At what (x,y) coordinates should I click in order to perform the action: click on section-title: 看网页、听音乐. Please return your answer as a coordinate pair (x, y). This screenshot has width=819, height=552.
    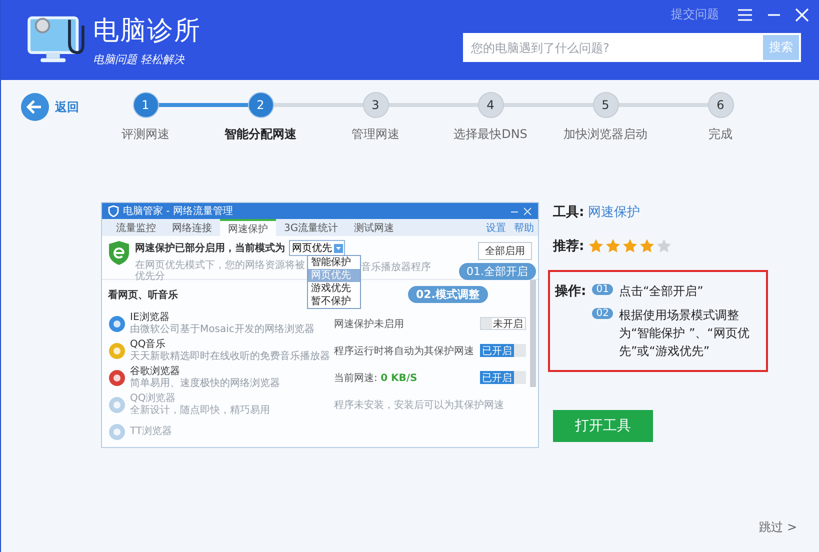
    Looking at the image, I should click on (143, 295).